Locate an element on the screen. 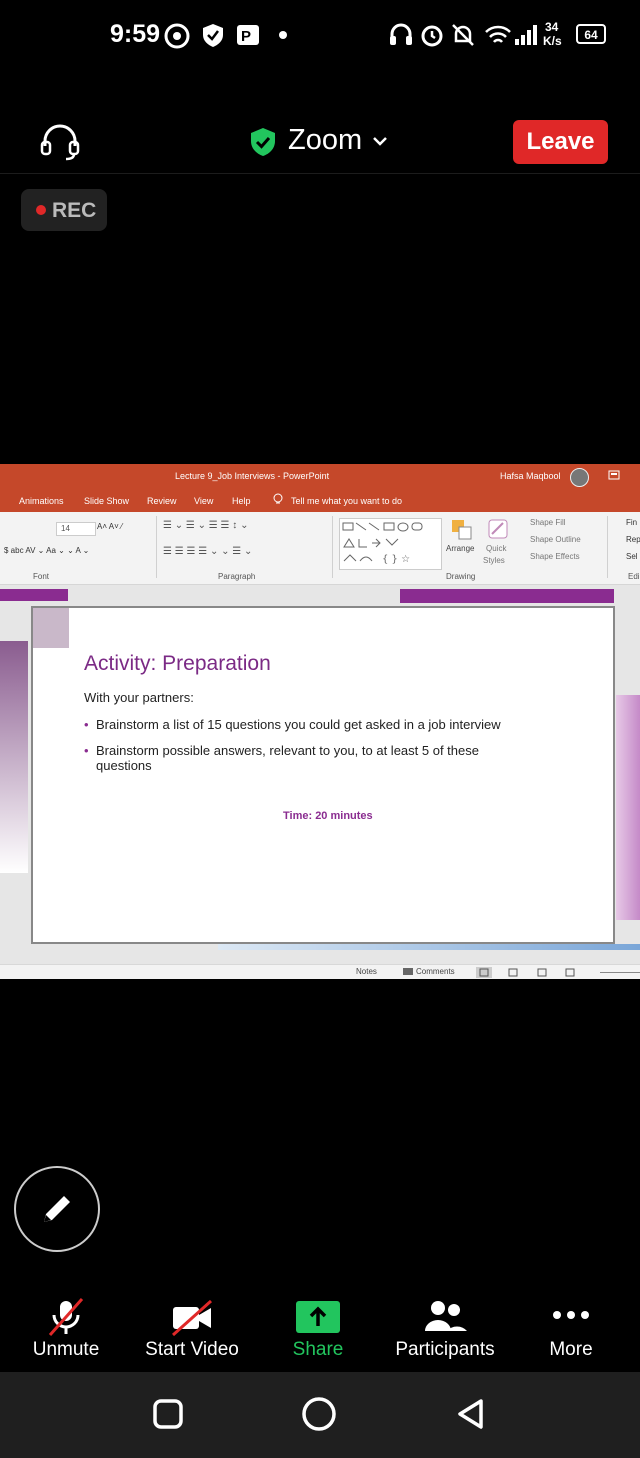 The height and width of the screenshot is (1458, 640). shapes-gallery: { } ☆ is located at coordinates (390, 544).